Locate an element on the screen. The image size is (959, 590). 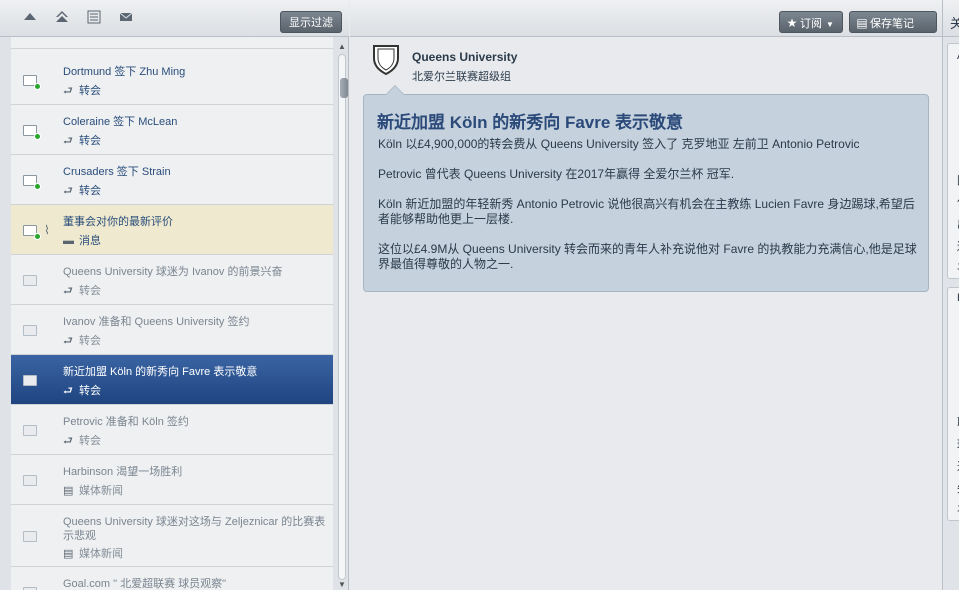
message-title: Goal.com " 北爱超联赛 球员观察" is located at coordinates (145, 584).